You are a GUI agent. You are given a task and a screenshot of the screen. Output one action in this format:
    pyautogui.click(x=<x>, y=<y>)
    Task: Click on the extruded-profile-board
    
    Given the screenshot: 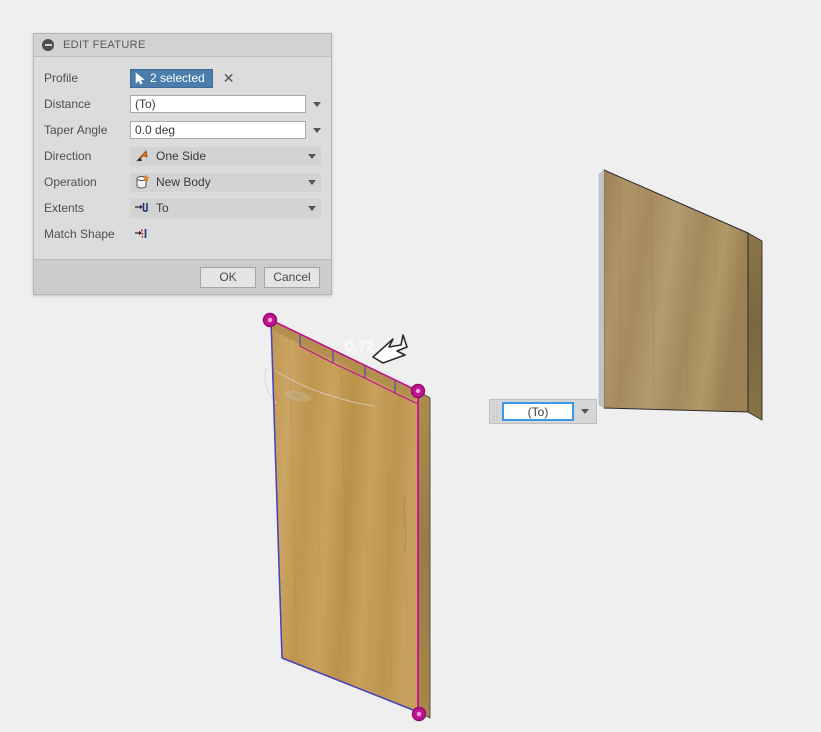 What is the action you would take?
    pyautogui.click(x=355, y=520)
    